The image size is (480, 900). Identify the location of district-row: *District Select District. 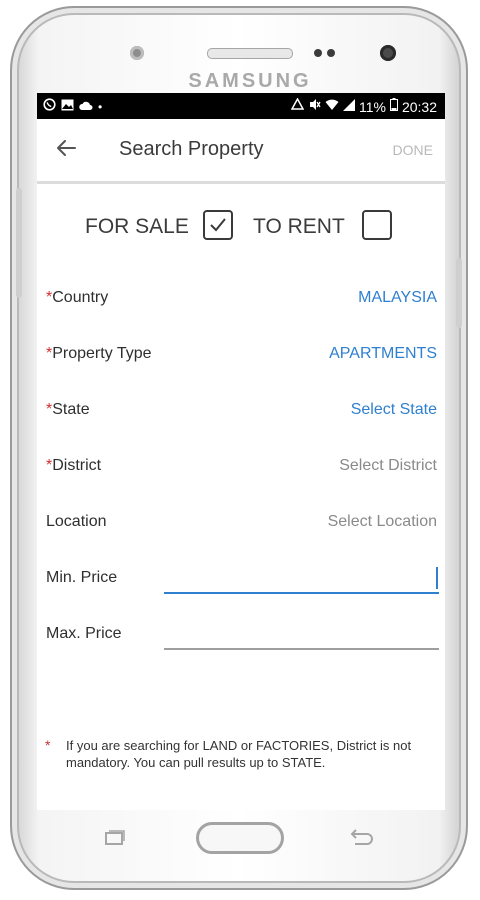
(241, 467).